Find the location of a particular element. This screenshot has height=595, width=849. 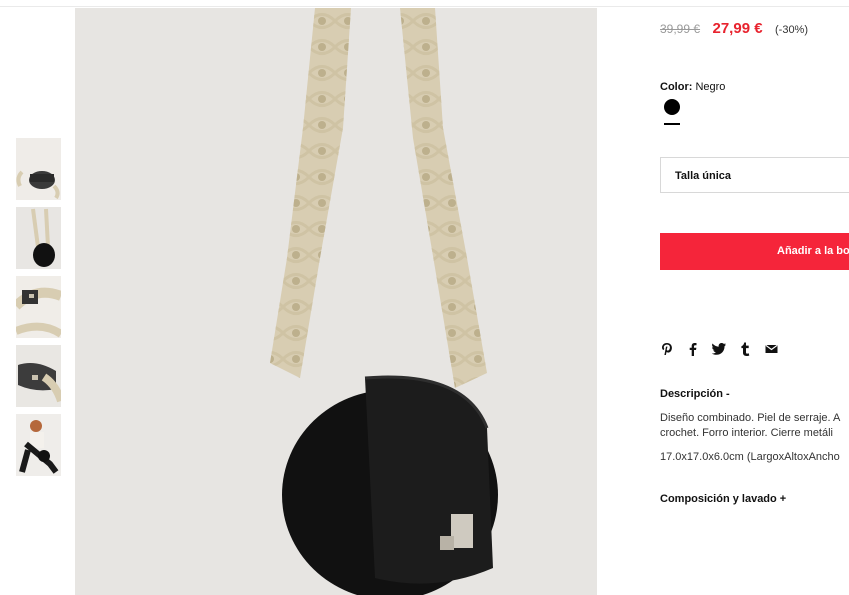

pinterest-icon is located at coordinates (667, 349).